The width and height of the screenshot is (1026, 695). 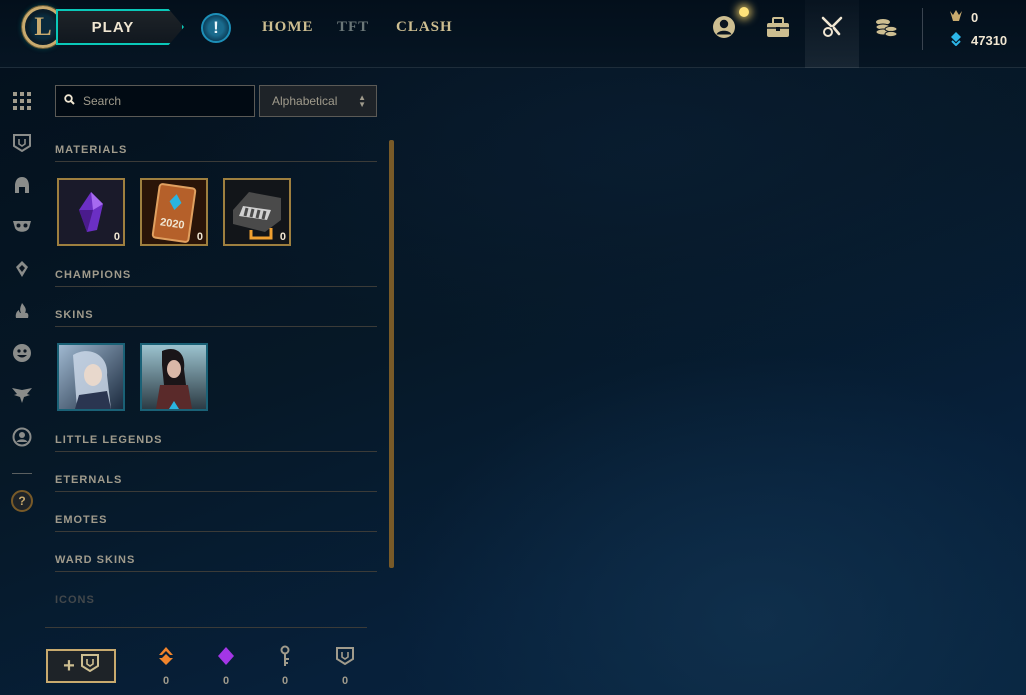 What do you see at coordinates (43, 26) in the screenshot?
I see `logo-letter: L` at bounding box center [43, 26].